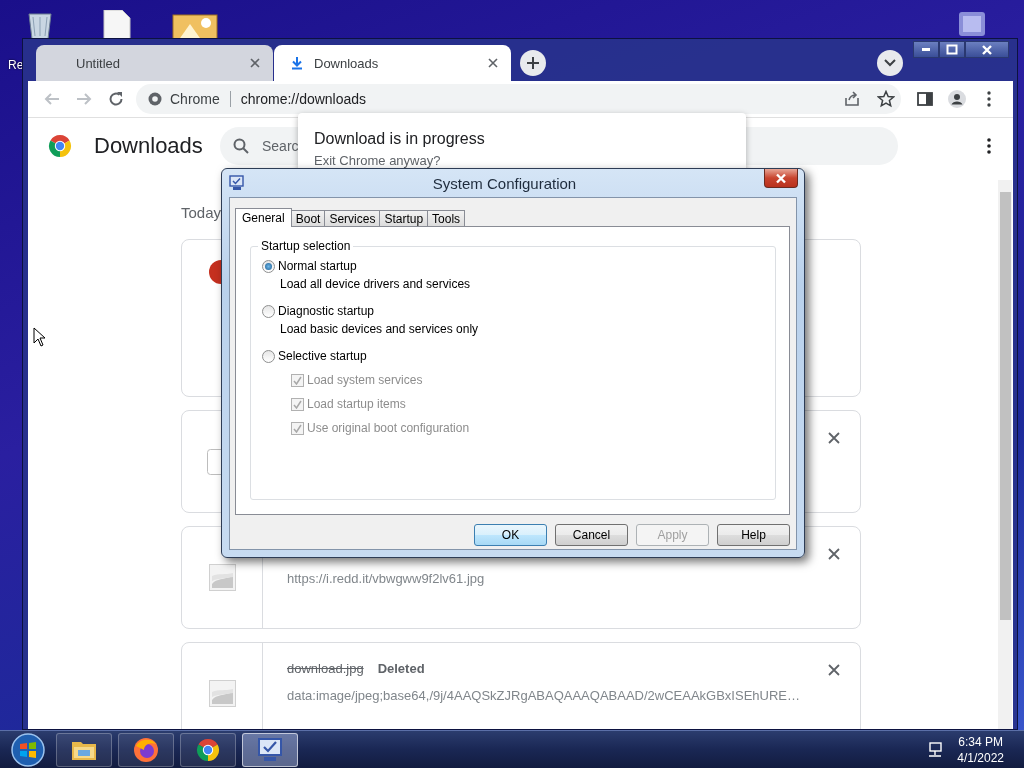 The width and height of the screenshot is (1024, 768). What do you see at coordinates (591, 535) in the screenshot?
I see `dialog-button: Cancel` at bounding box center [591, 535].